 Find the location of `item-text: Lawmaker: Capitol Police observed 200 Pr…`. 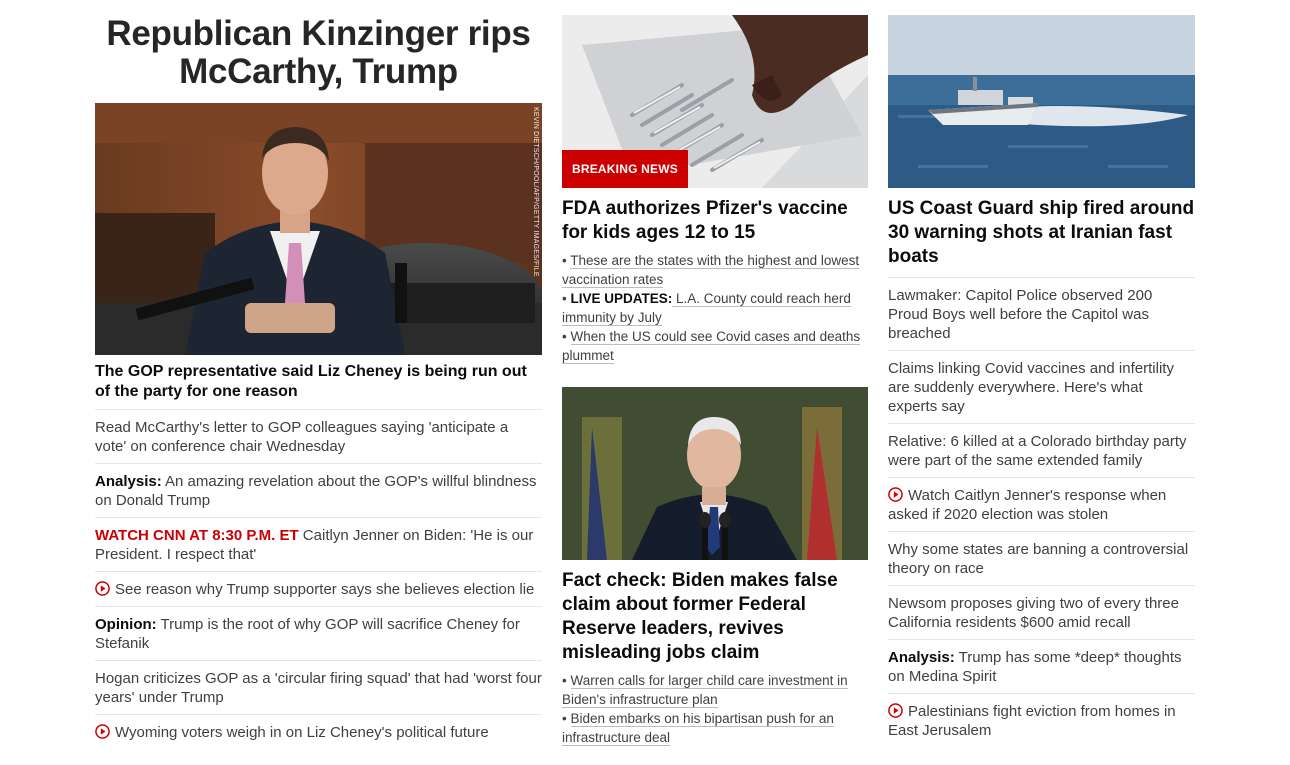

item-text: Lawmaker: Capitol Police observed 200 Pr… is located at coordinates (1020, 314).